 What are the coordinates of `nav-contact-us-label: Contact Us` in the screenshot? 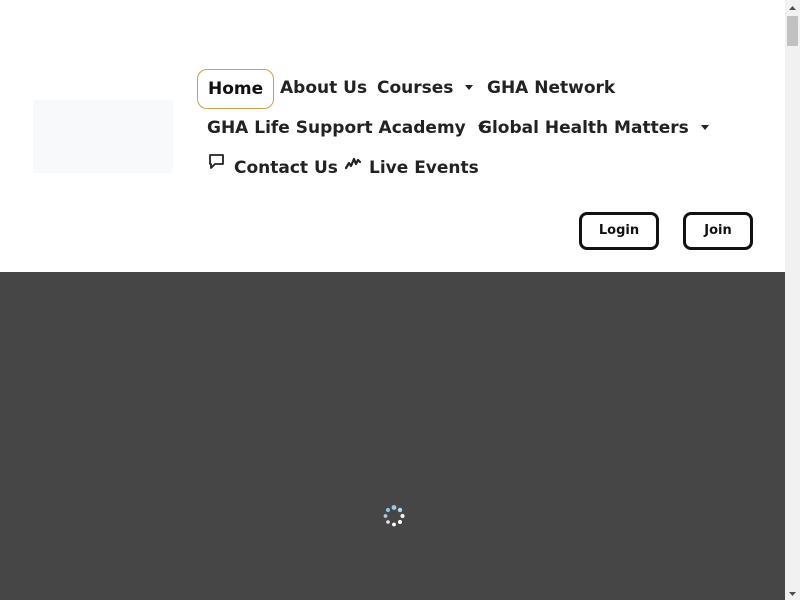 It's located at (286, 168).